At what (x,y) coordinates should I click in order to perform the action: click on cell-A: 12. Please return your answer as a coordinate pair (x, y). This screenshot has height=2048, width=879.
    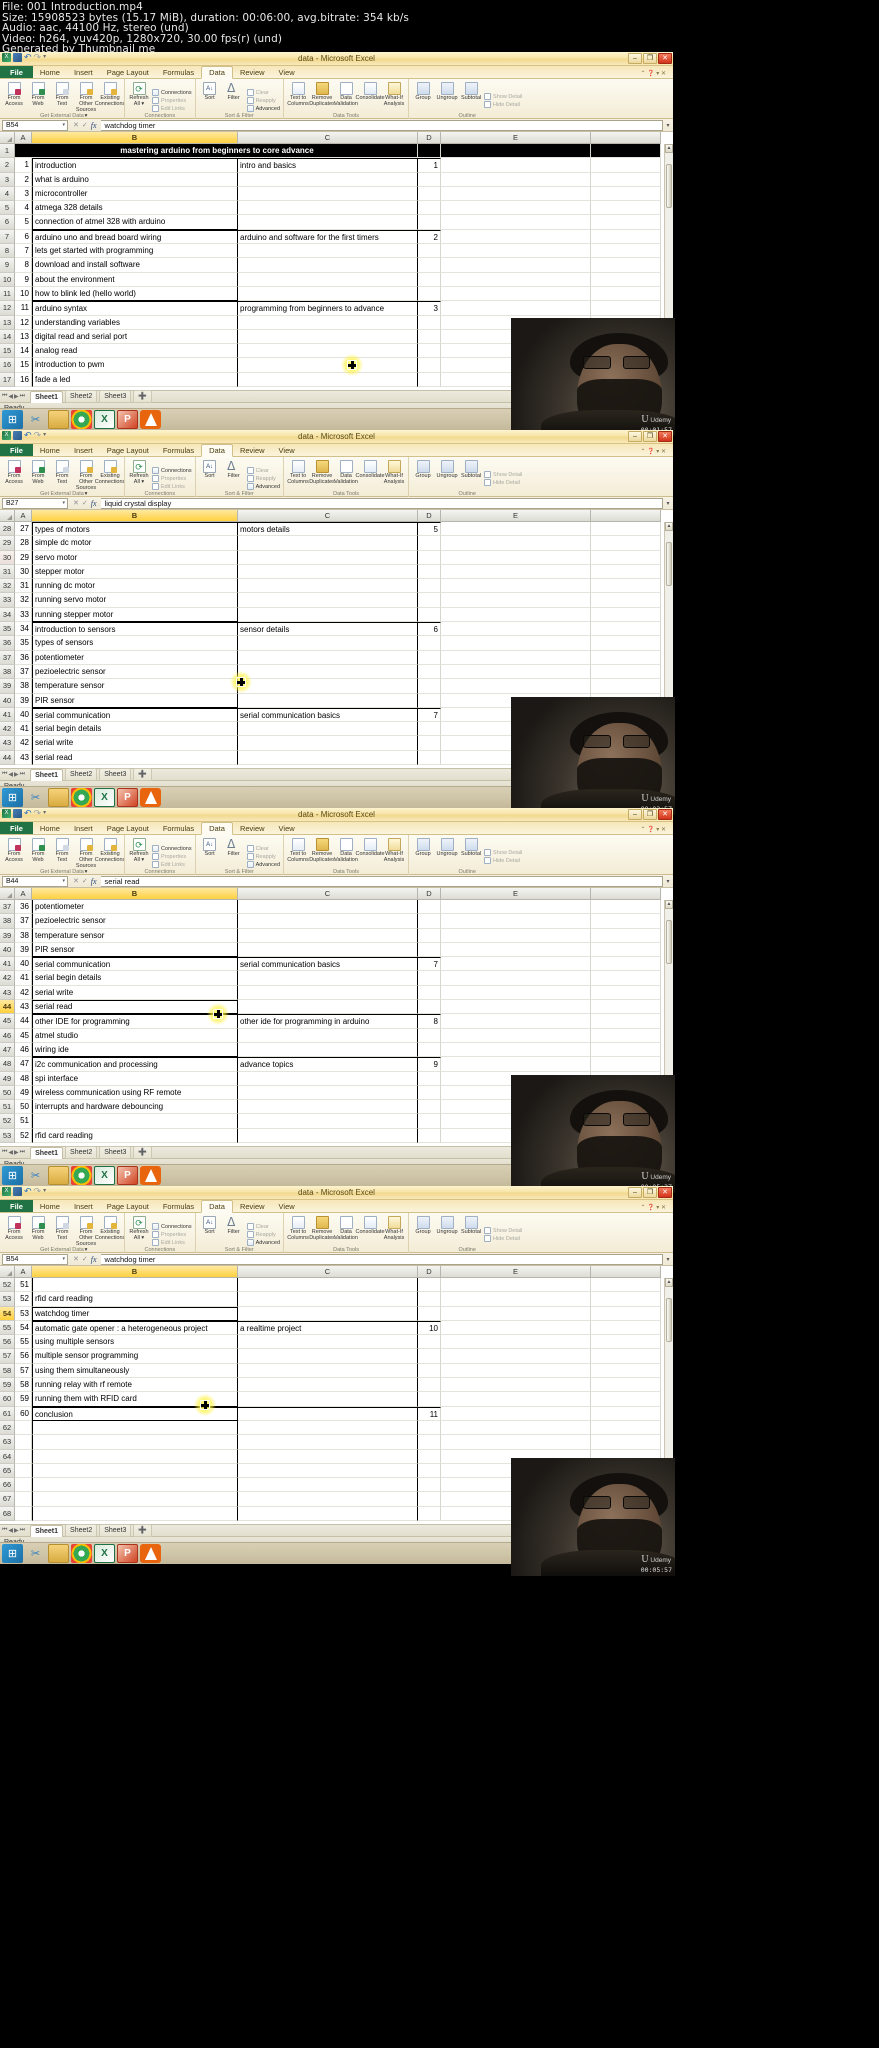
    Looking at the image, I should click on (23, 322).